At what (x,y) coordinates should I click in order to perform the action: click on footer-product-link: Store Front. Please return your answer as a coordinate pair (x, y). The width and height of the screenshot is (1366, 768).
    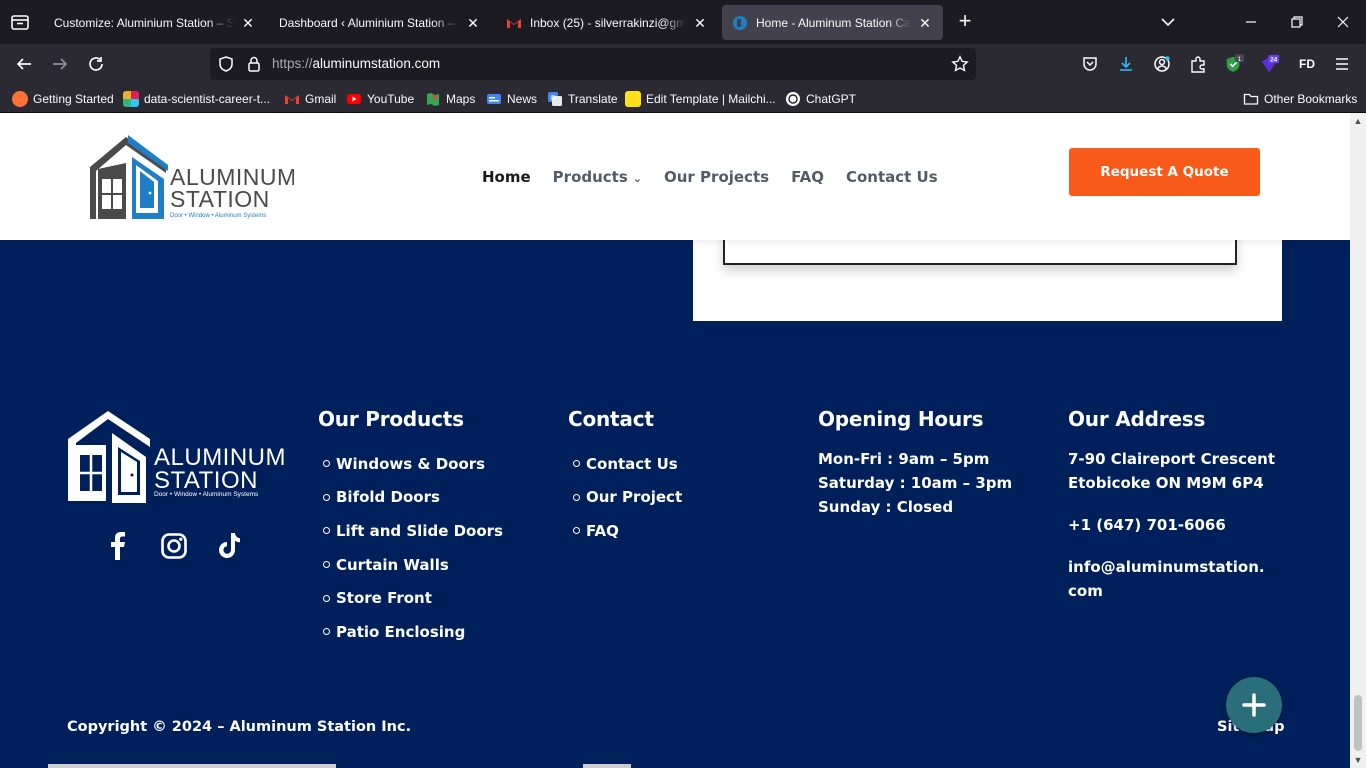
    Looking at the image, I should click on (410, 598).